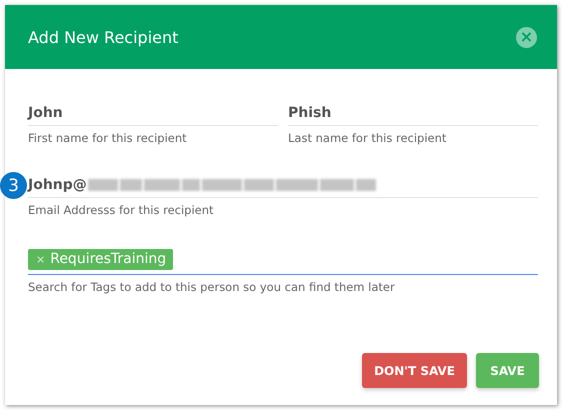  Describe the element at coordinates (283, 182) in the screenshot. I see `input-field: Johnp@` at that location.